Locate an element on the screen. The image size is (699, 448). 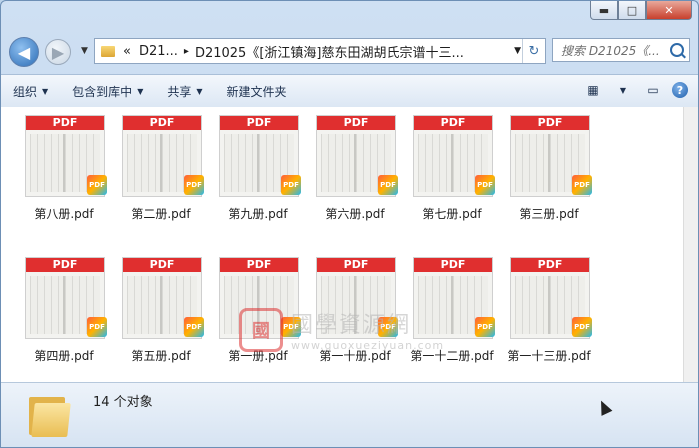
file-item: PDF PDF 第八册.pdf is located at coordinates (64, 169).